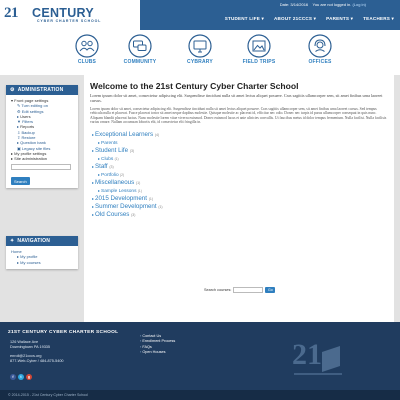 The width and height of the screenshot is (400, 400). Describe the element at coordinates (21, 377) in the screenshot. I see `twitter-icon: t` at that location.